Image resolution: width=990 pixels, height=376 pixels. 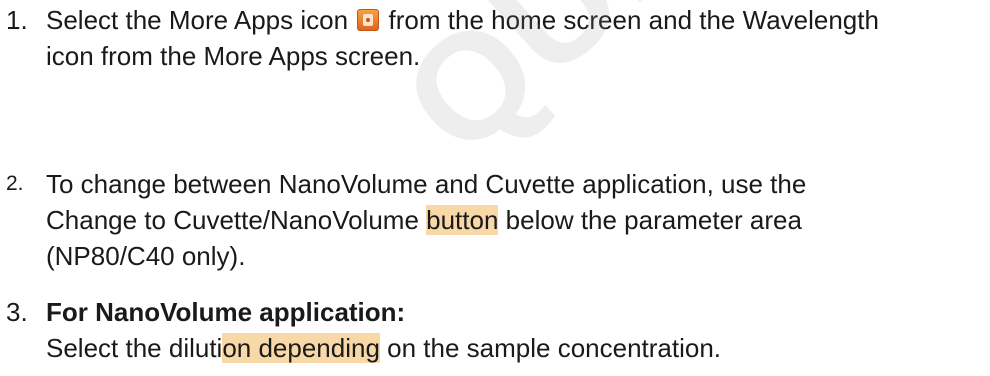 I want to click on highlighted-text: button, so click(x=462, y=220).